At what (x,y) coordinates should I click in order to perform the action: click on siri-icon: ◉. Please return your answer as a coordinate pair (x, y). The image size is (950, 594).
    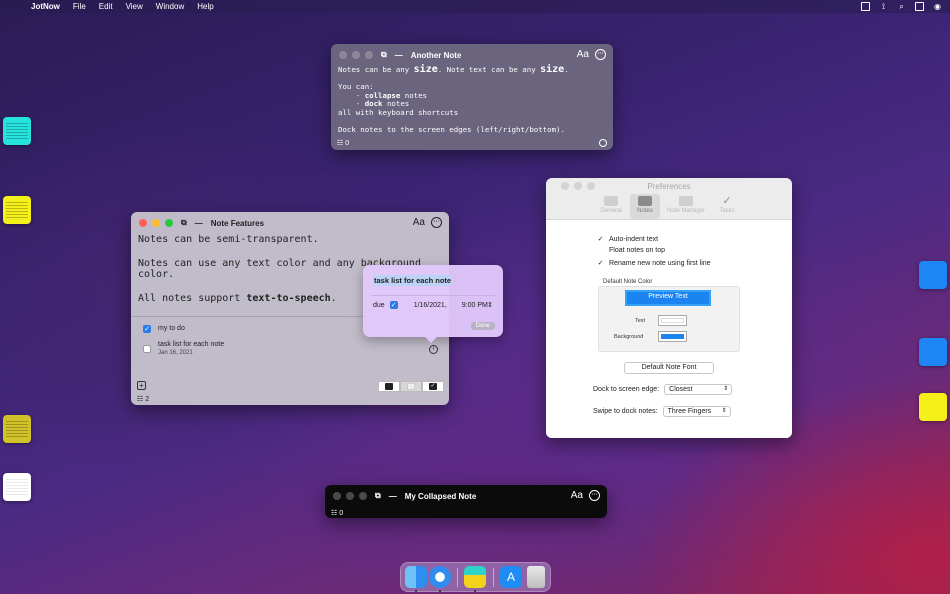
    Looking at the image, I should click on (937, 6).